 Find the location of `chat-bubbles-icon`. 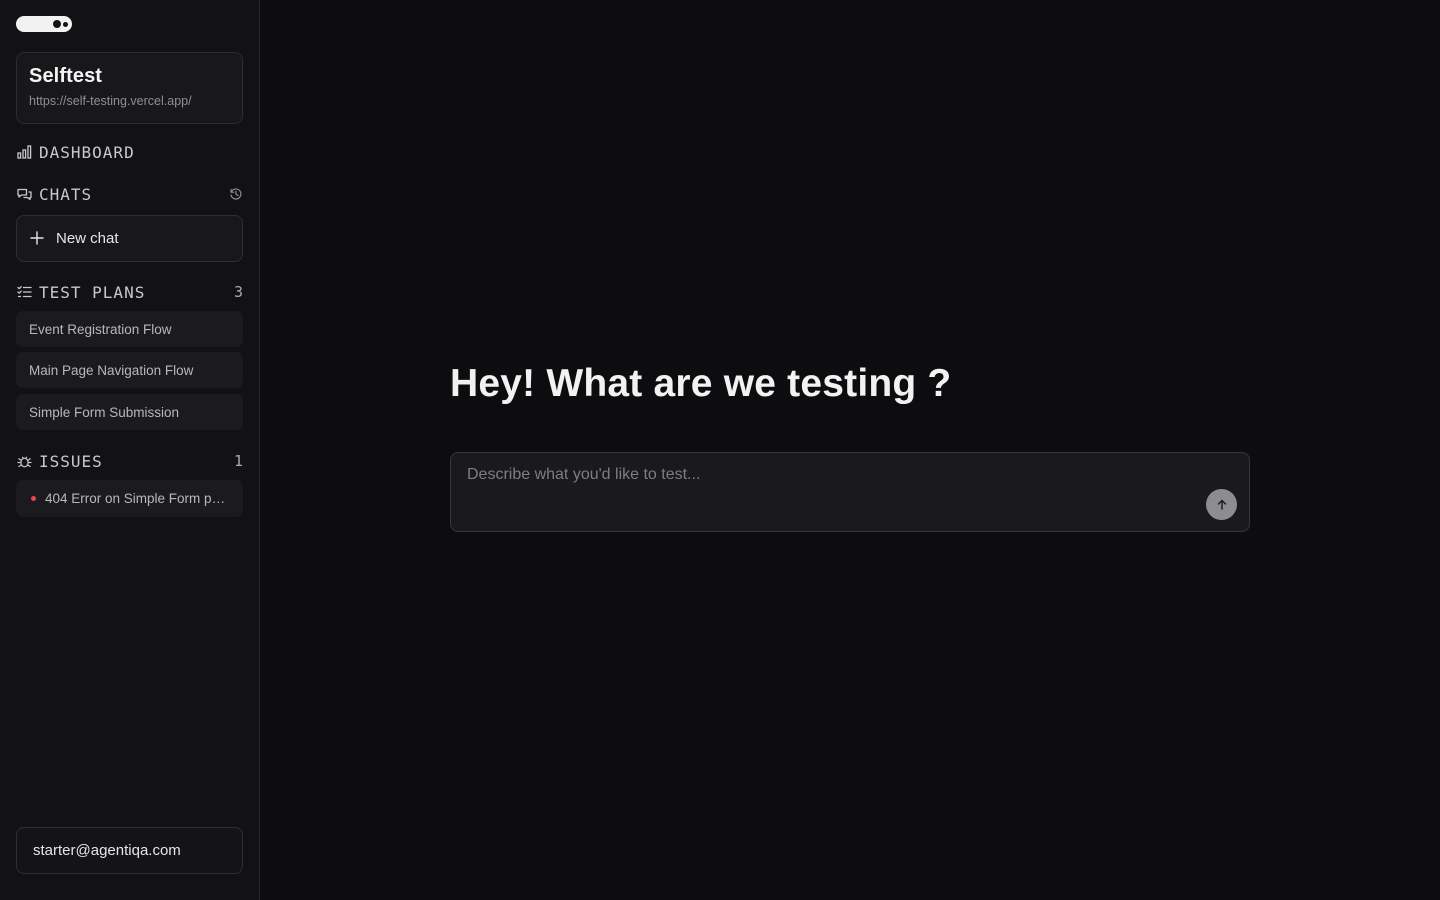

chat-bubbles-icon is located at coordinates (24, 194).